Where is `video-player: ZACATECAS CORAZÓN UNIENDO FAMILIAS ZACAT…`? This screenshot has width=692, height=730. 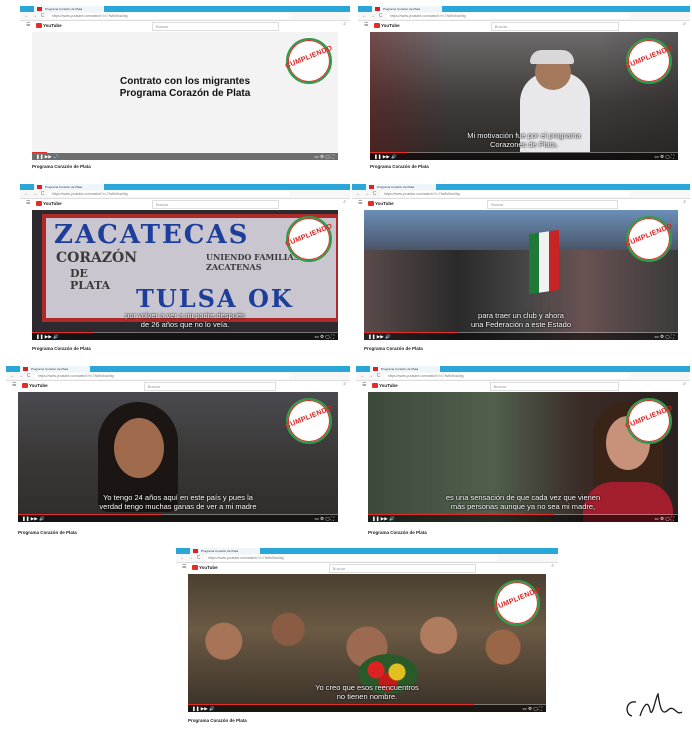
video-player: ZACATECAS CORAZÓN UNIENDO FAMILIAS ZACAT… is located at coordinates (185, 275).